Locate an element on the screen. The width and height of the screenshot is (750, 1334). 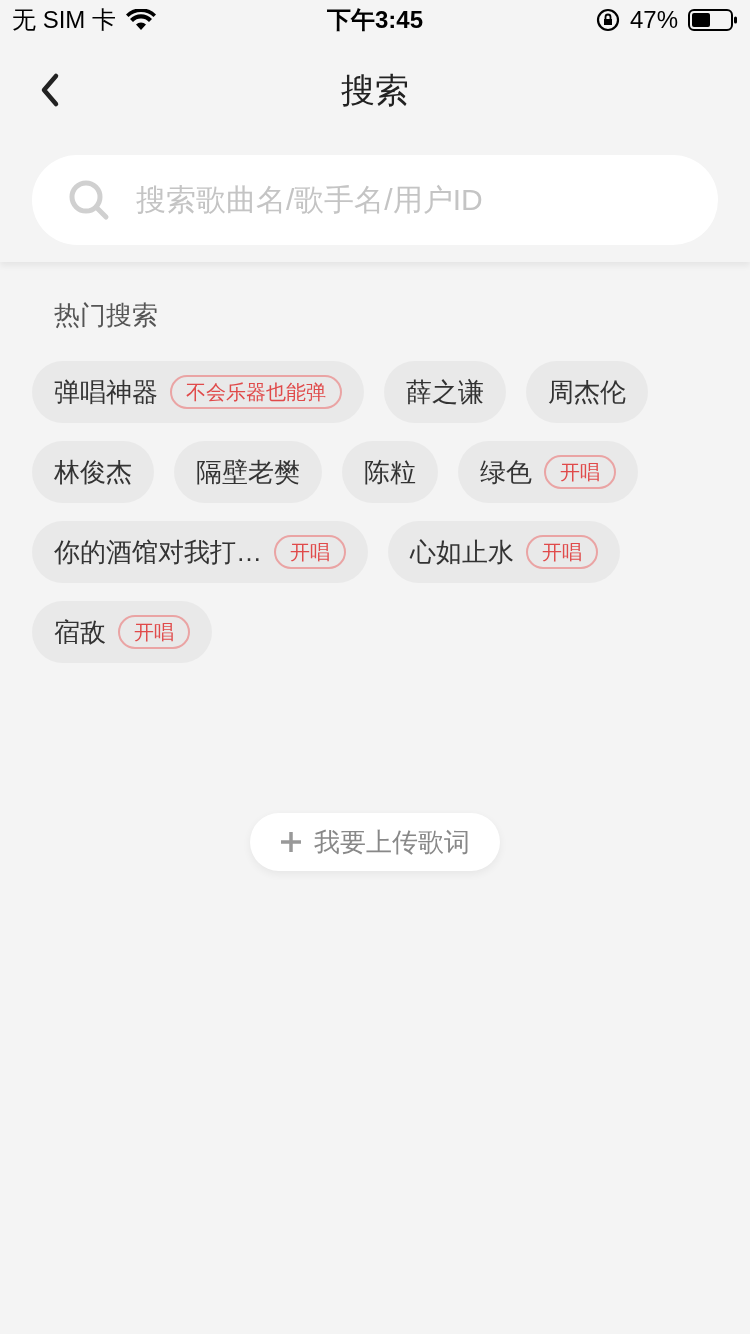
section-title: 热门搜索 is located at coordinates (106, 315).